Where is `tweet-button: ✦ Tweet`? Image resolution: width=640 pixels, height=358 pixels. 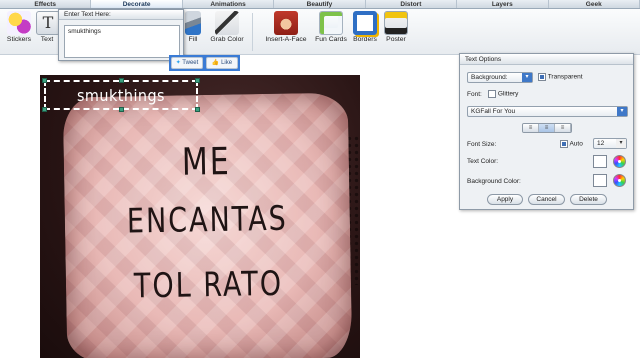 tweet-button: ✦ Tweet is located at coordinates (187, 63).